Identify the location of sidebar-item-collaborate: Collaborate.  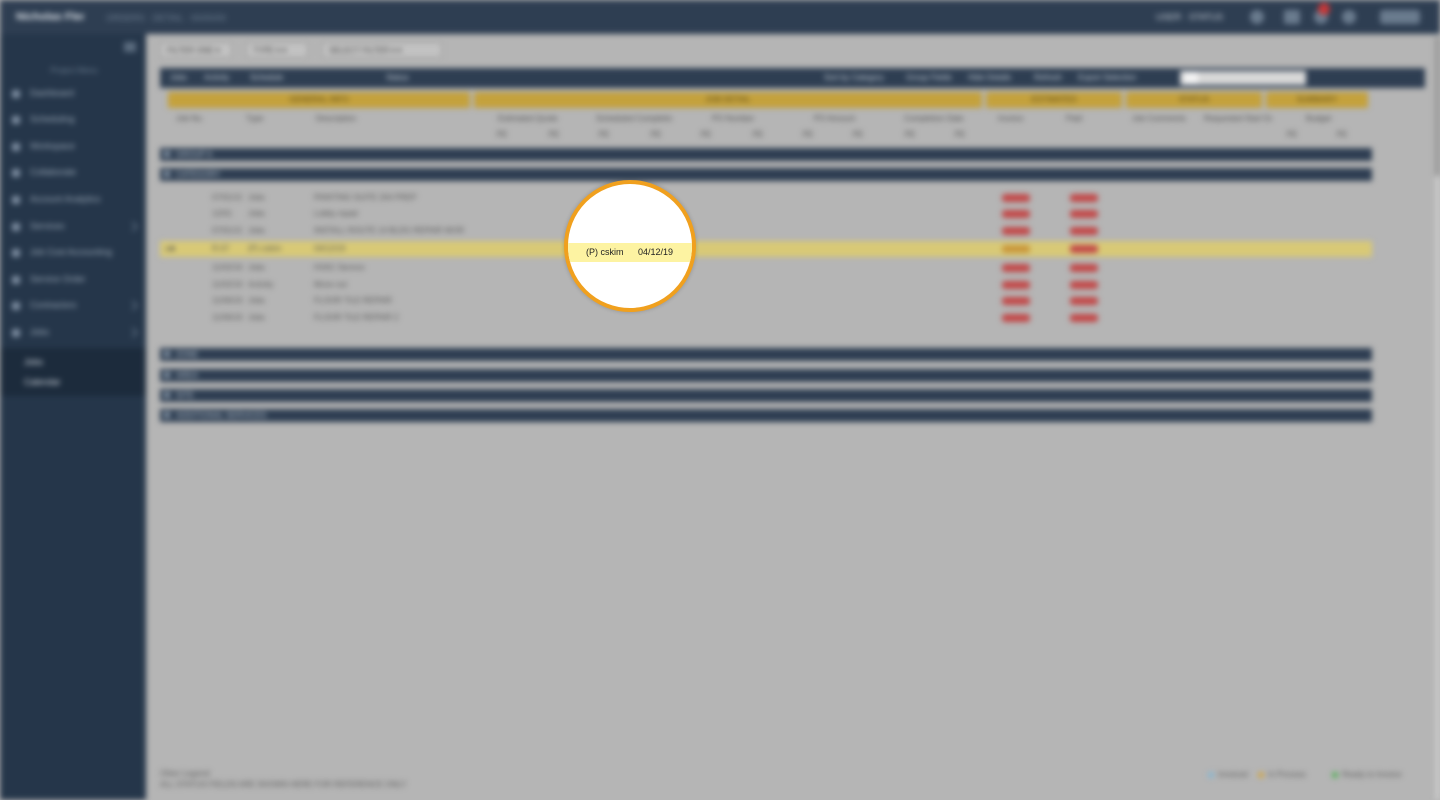
(73, 173).